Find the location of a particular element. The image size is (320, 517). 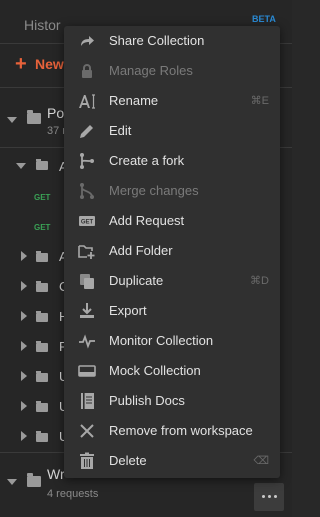

menu-item-shortcut: ⌘D is located at coordinates (259, 281).